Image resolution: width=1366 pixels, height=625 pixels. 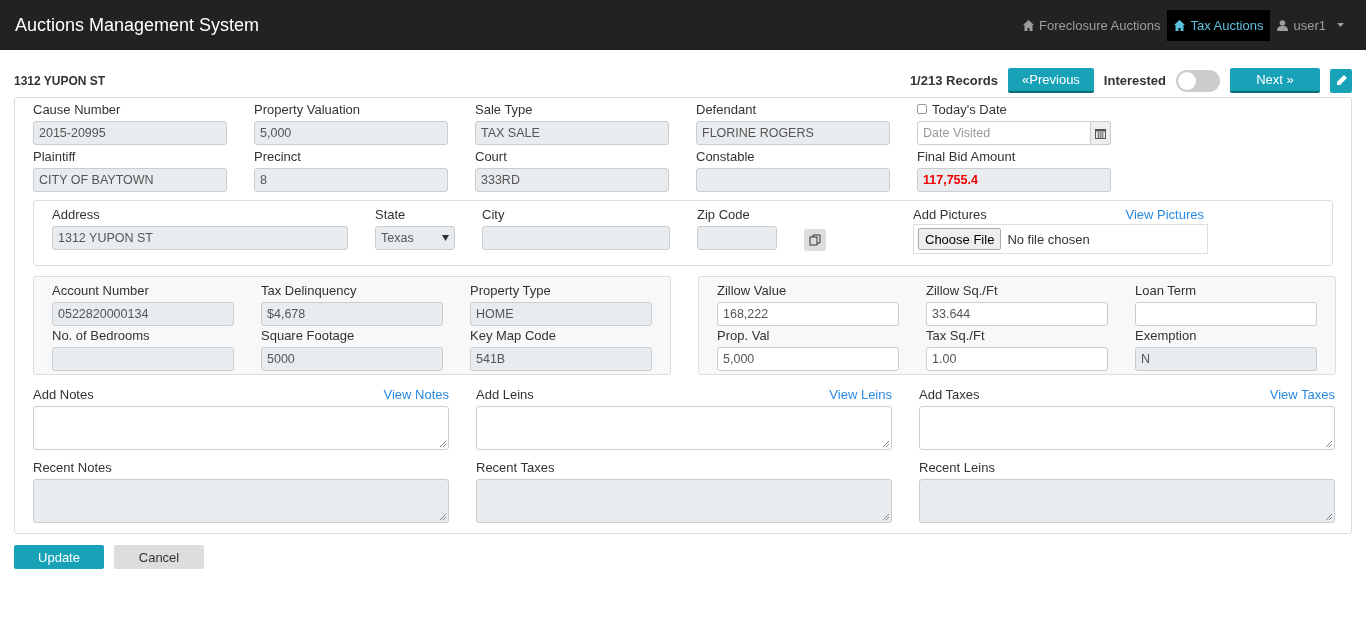 What do you see at coordinates (63, 394) in the screenshot?
I see `field-label: Add Notes` at bounding box center [63, 394].